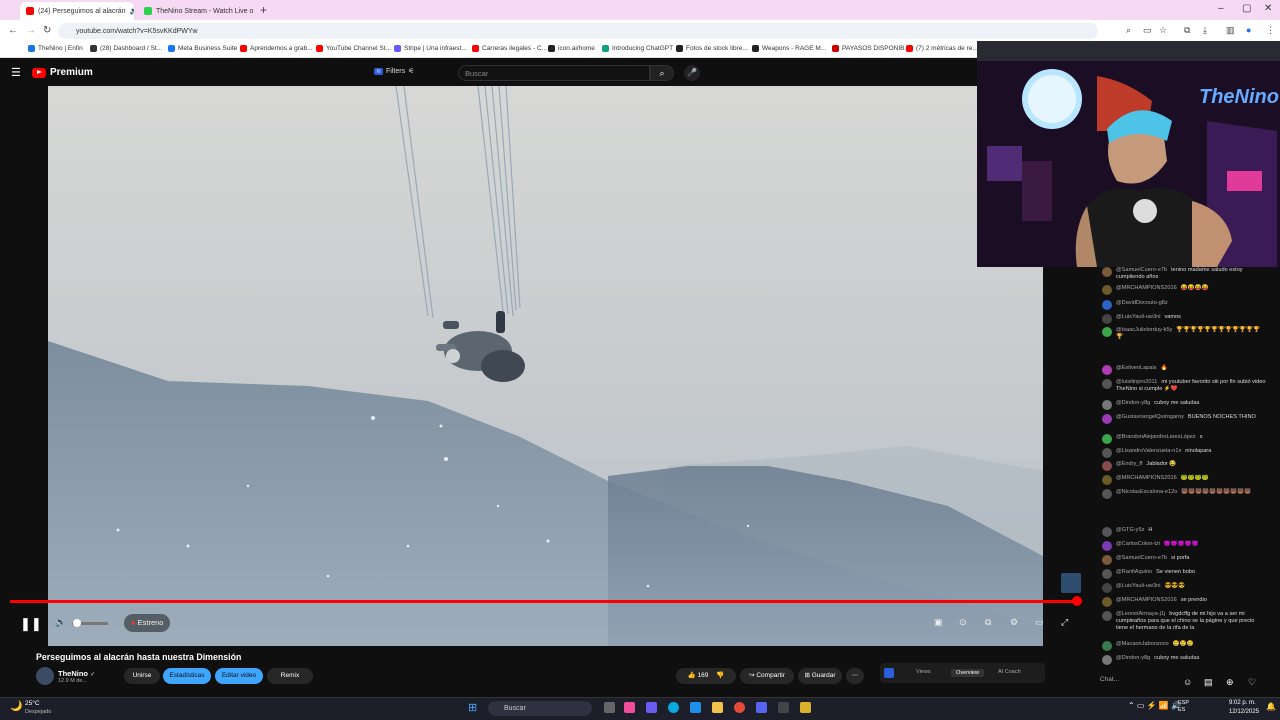 The image size is (1280, 720). I want to click on chat-username: @MacaonJabonzoco, so click(1142, 644).